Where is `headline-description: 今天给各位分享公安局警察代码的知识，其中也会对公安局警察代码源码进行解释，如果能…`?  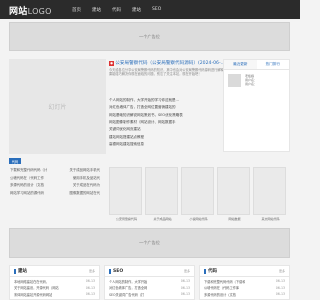
headline-description: 今天给各位分享公安局警察代码的知识，其中也会对公安局警察代码源码进行解释，如果能… is located at coordinates (170, 72).